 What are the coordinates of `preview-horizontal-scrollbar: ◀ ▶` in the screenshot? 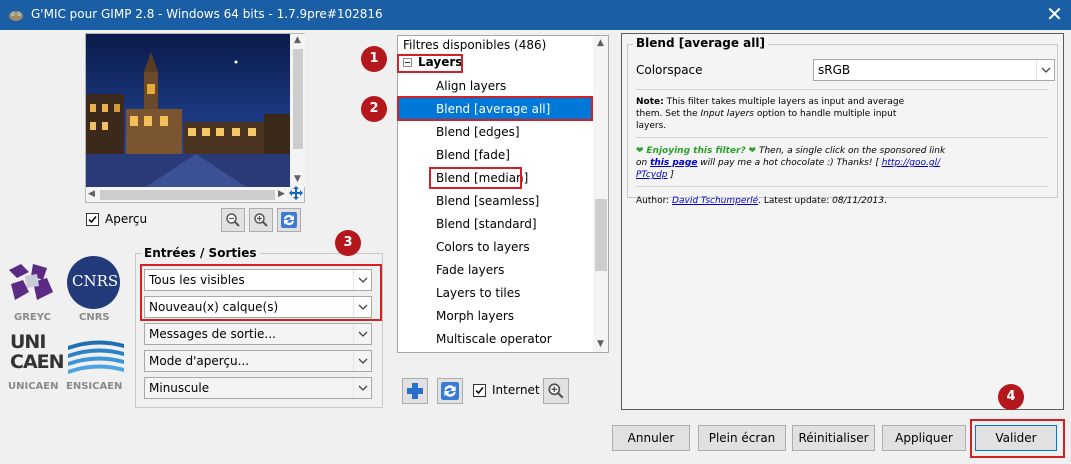 It's located at (188, 194).